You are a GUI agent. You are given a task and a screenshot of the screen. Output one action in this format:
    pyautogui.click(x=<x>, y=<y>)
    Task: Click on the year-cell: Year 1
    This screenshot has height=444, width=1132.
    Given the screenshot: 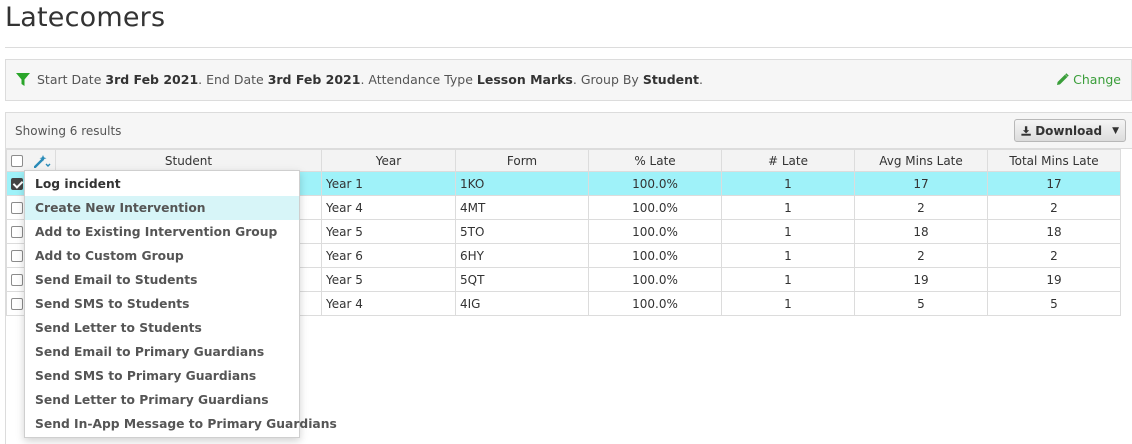 What is the action you would take?
    pyautogui.click(x=388, y=183)
    